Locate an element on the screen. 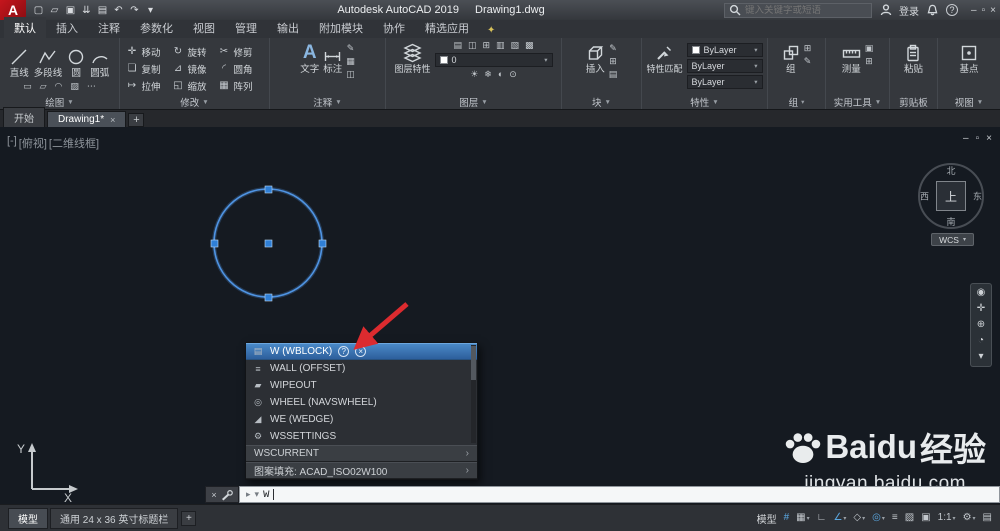 This screenshot has height=531, width=1000. transparency-icon: ▨ is located at coordinates (909, 518).